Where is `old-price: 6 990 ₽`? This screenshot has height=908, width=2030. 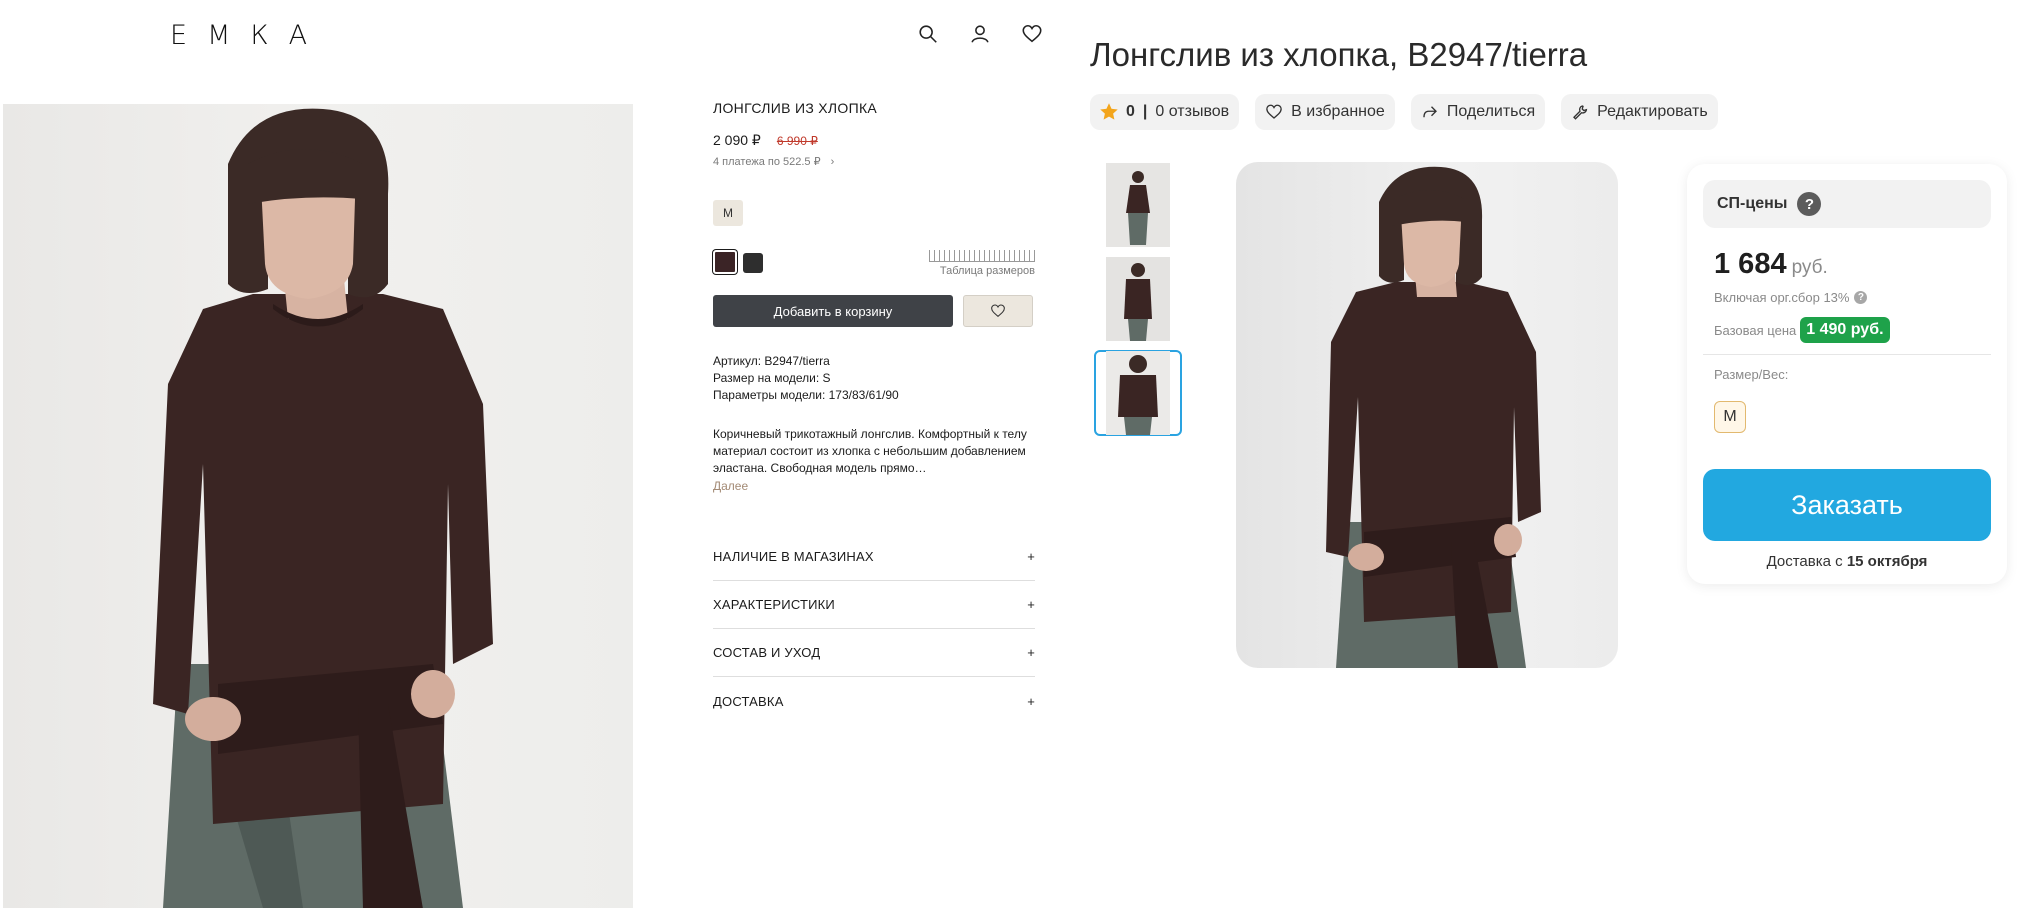 old-price: 6 990 ₽ is located at coordinates (797, 141).